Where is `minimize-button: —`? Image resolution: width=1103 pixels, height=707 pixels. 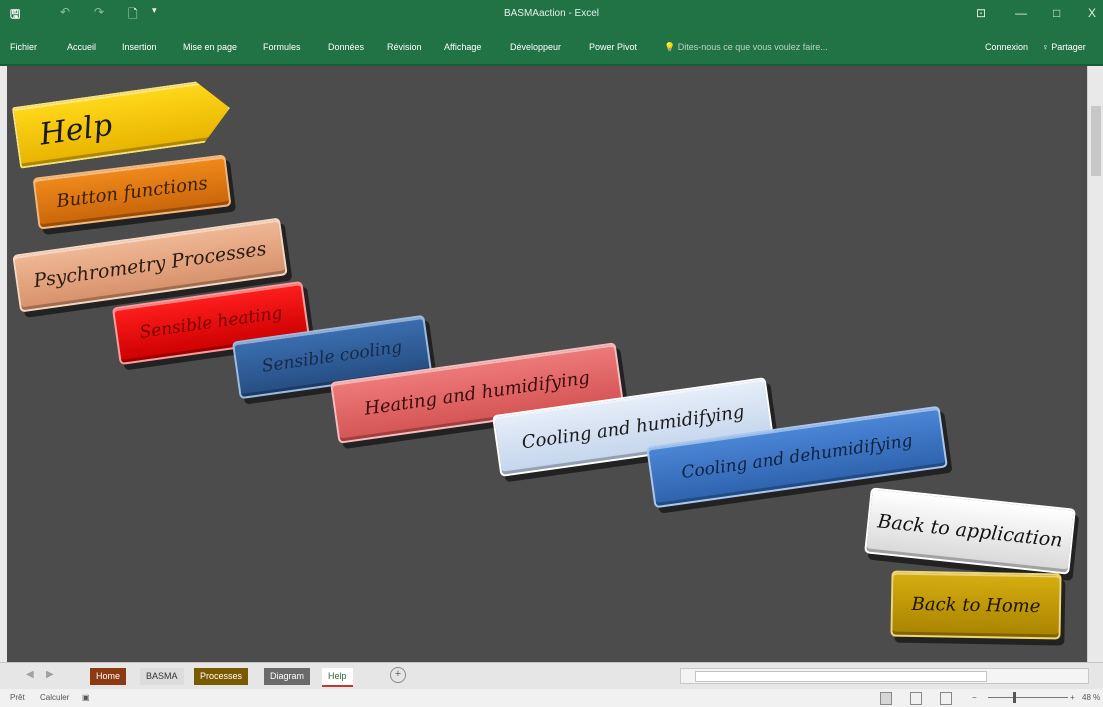 minimize-button: — is located at coordinates (1021, 13).